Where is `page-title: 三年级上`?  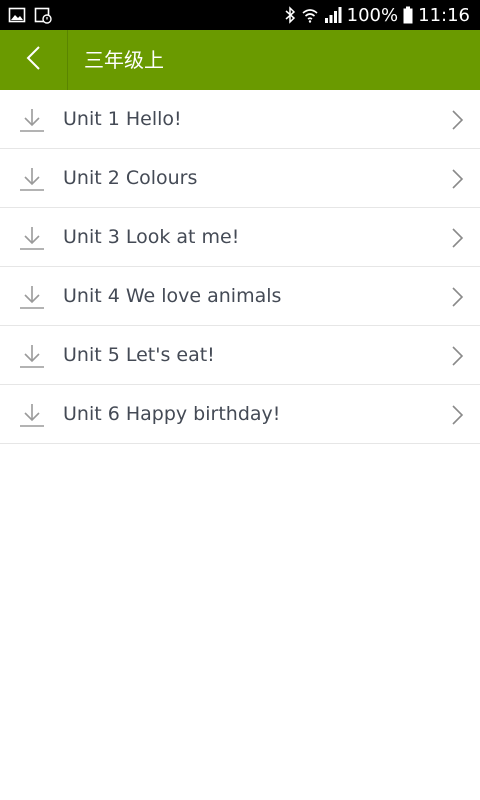 page-title: 三年级上 is located at coordinates (124, 60).